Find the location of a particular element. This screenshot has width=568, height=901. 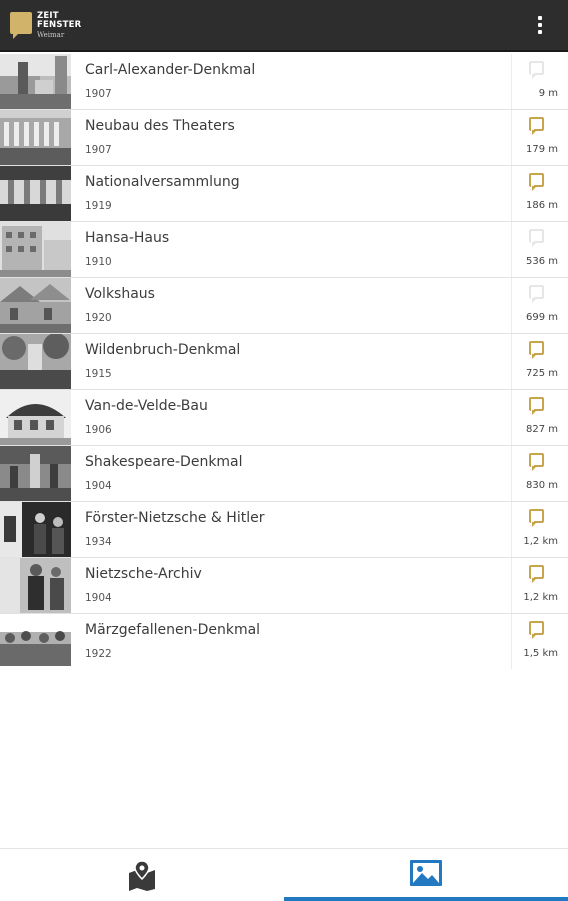

logo-text: ZEIT FENSTER Weimar is located at coordinates (59, 26).